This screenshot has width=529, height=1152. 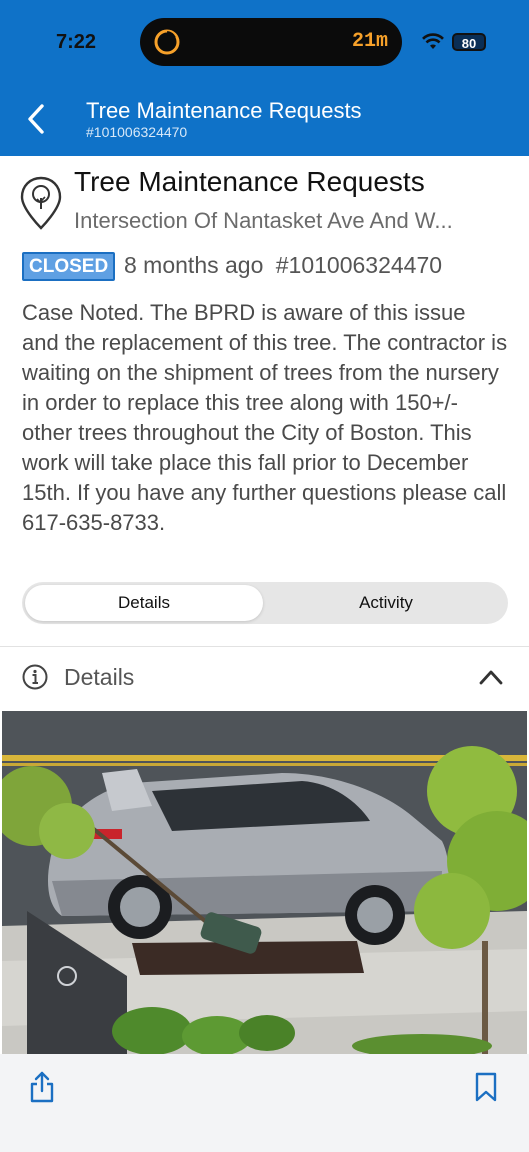 What do you see at coordinates (359, 265) in the screenshot?
I see `case-id: #101006324470` at bounding box center [359, 265].